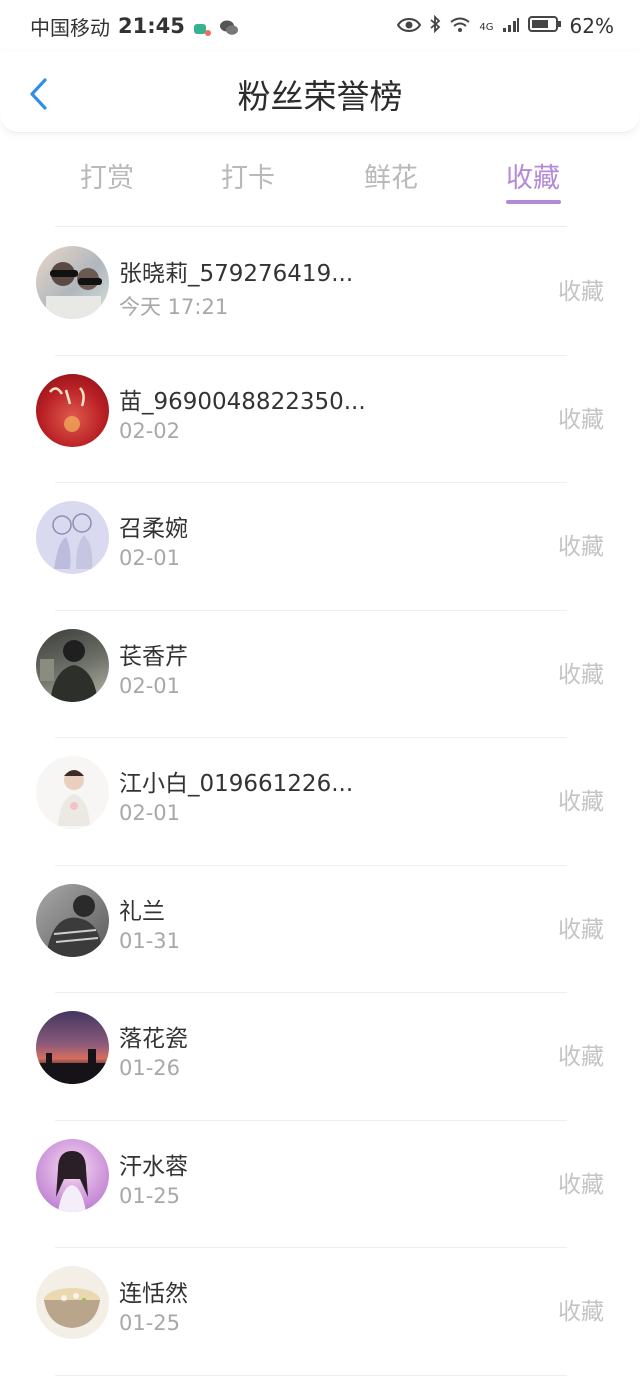  Describe the element at coordinates (150, 940) in the screenshot. I see `fan-date: 01-31` at that location.